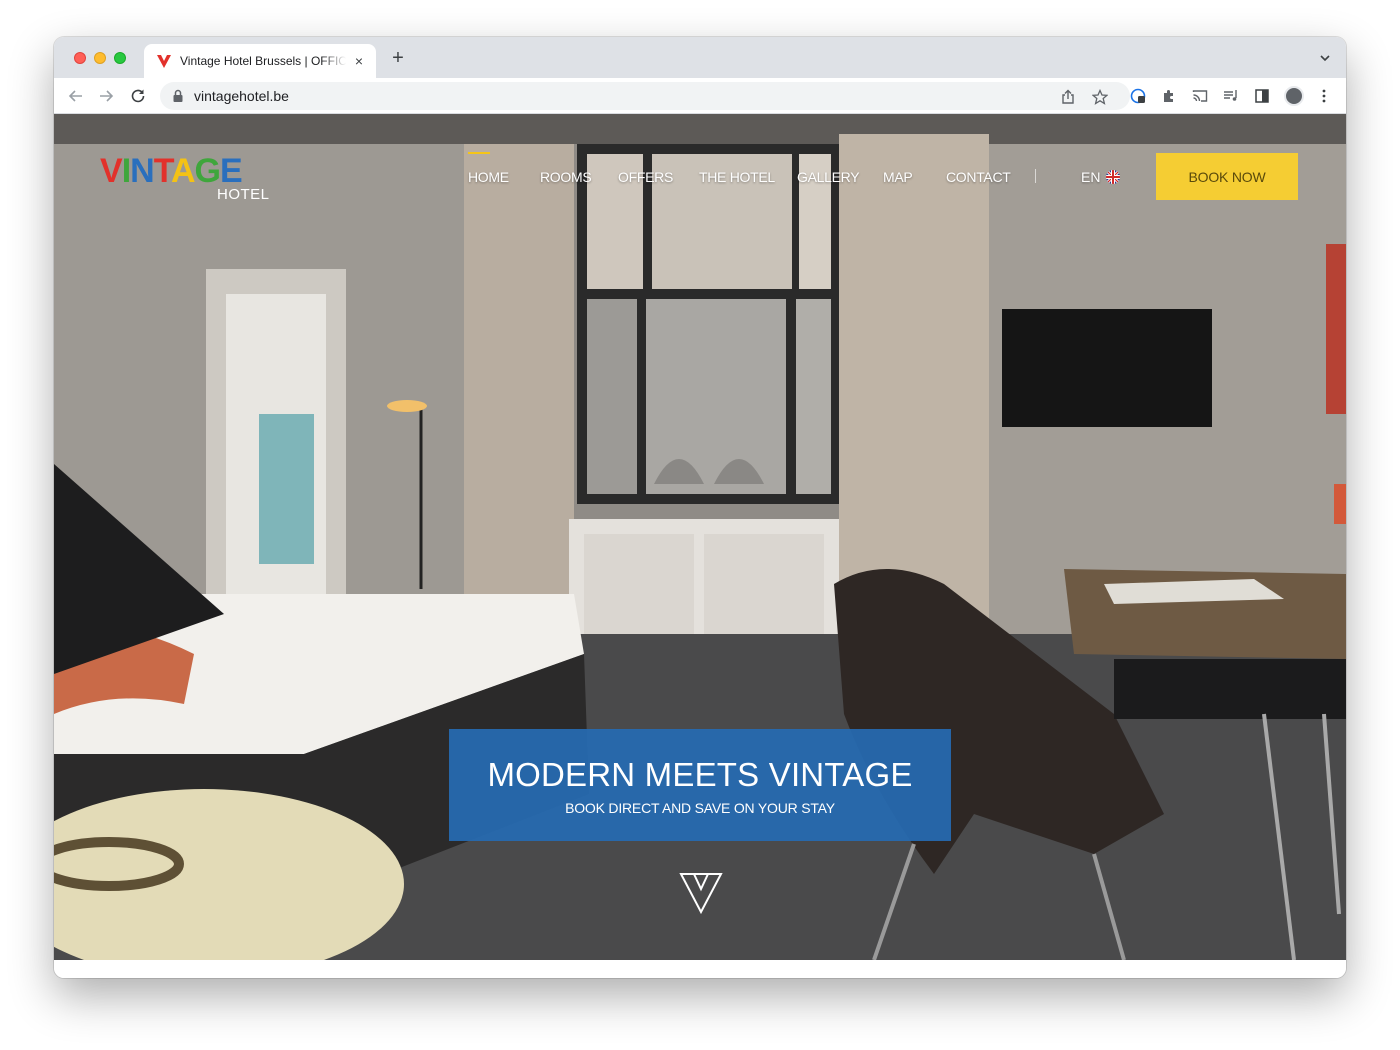 Image resolution: width=1400 pixels, height=1050 pixels. I want to click on nav-map: MAP, so click(898, 177).